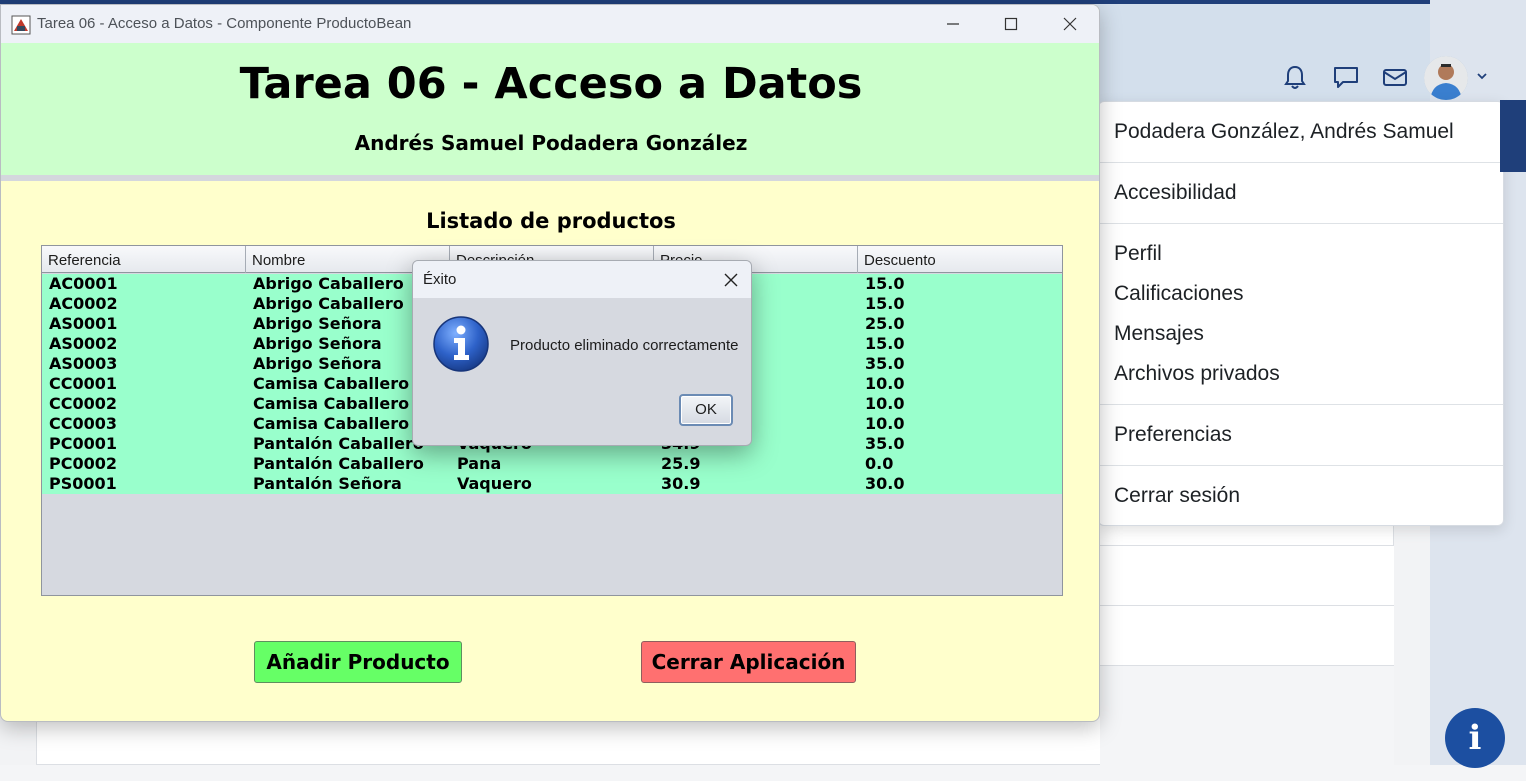 The image size is (1526, 781). I want to click on table-cell-ref: PC0002, so click(83, 463).